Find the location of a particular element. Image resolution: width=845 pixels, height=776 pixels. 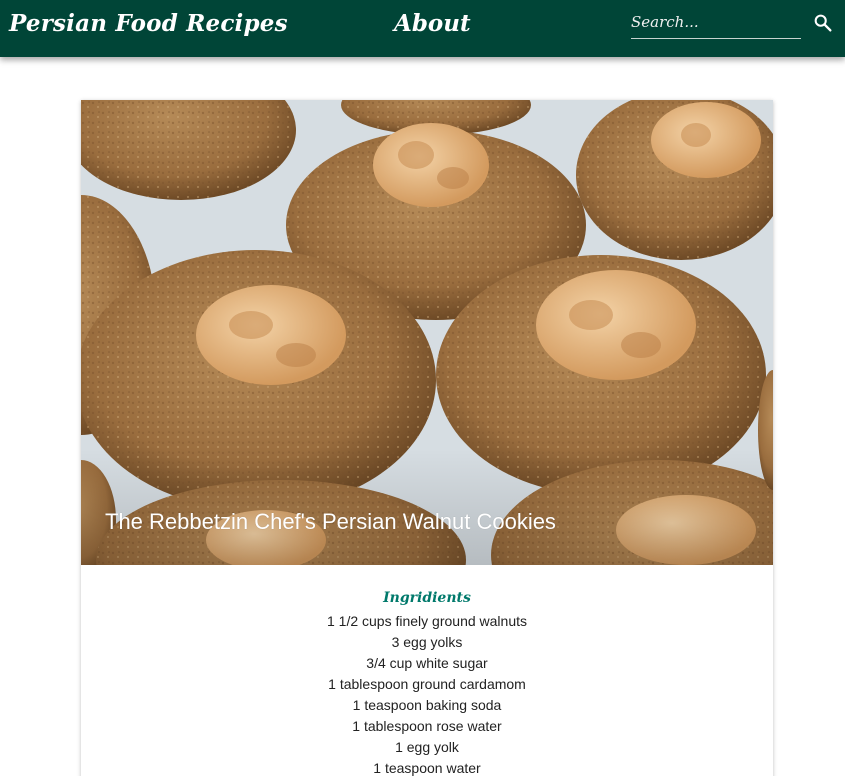

search-input is located at coordinates (716, 22).